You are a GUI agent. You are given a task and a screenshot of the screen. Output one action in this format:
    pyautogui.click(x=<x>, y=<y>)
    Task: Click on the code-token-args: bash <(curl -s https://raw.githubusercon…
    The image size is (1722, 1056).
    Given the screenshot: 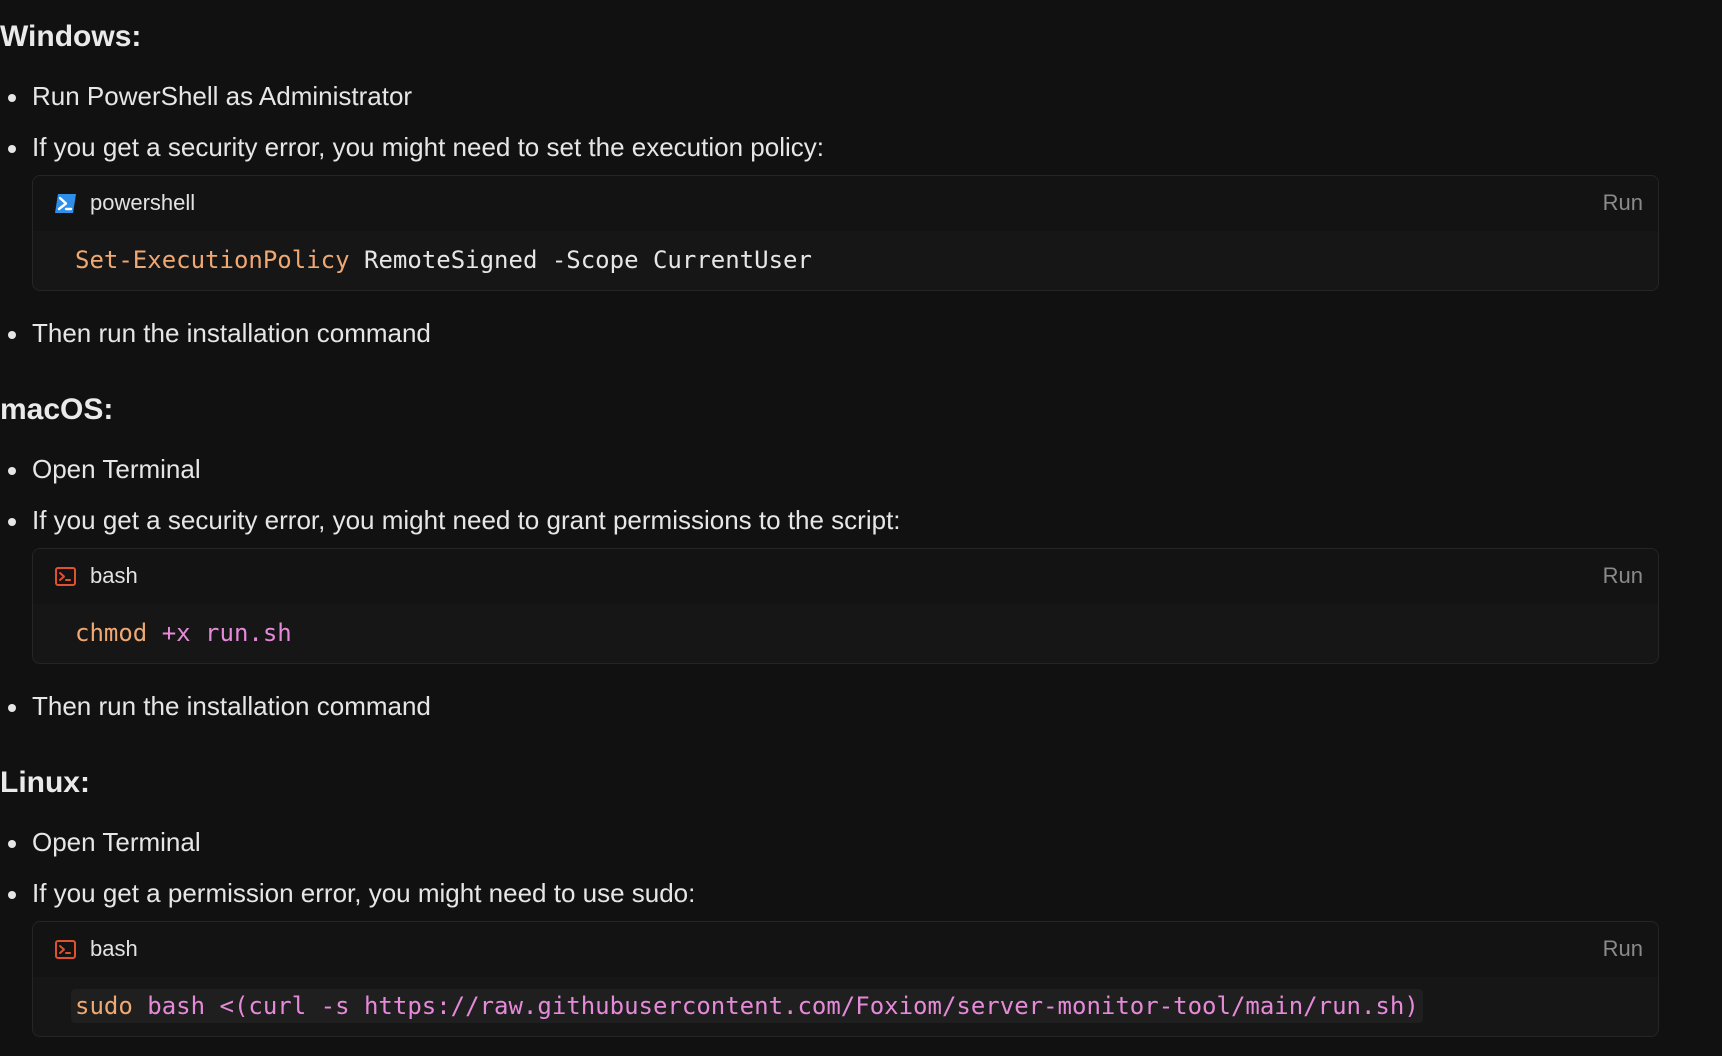 What is the action you would take?
    pyautogui.click(x=775, y=1006)
    